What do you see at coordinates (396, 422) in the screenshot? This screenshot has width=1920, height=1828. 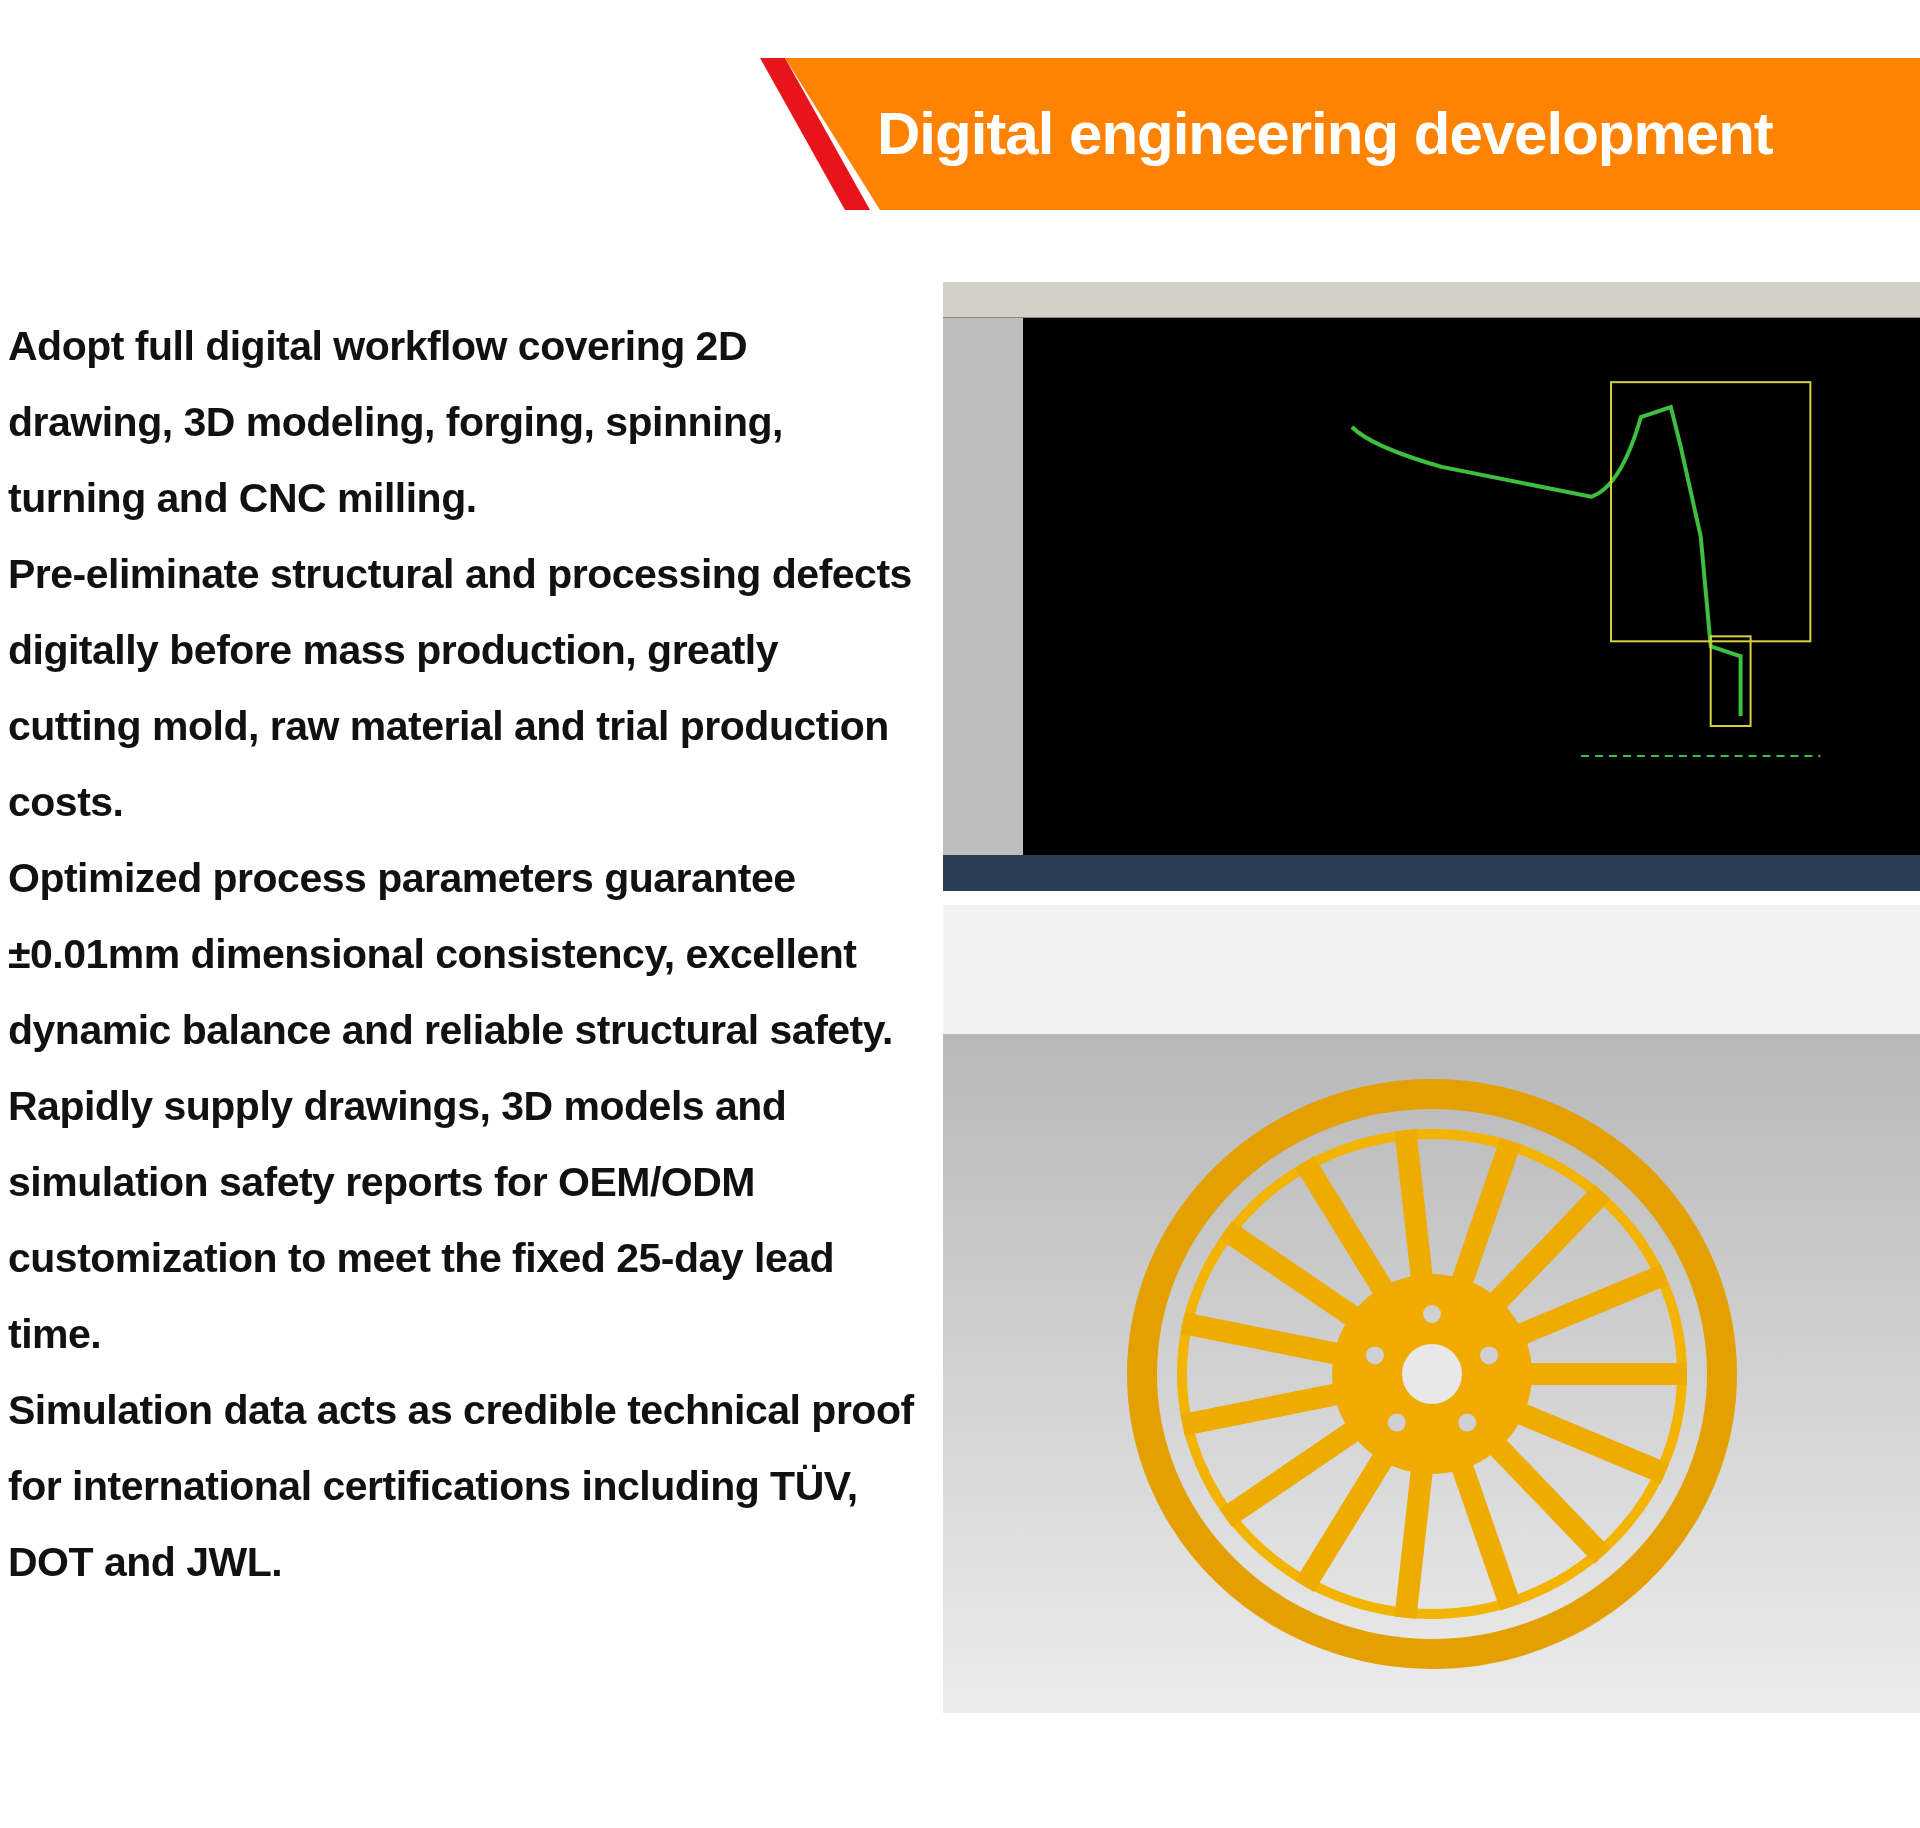 I see `body-paragraph: Adopt full digital workflow covering 2D drawing, 3D modeling, forging, spinning, turning and CNC milling.` at bounding box center [396, 422].